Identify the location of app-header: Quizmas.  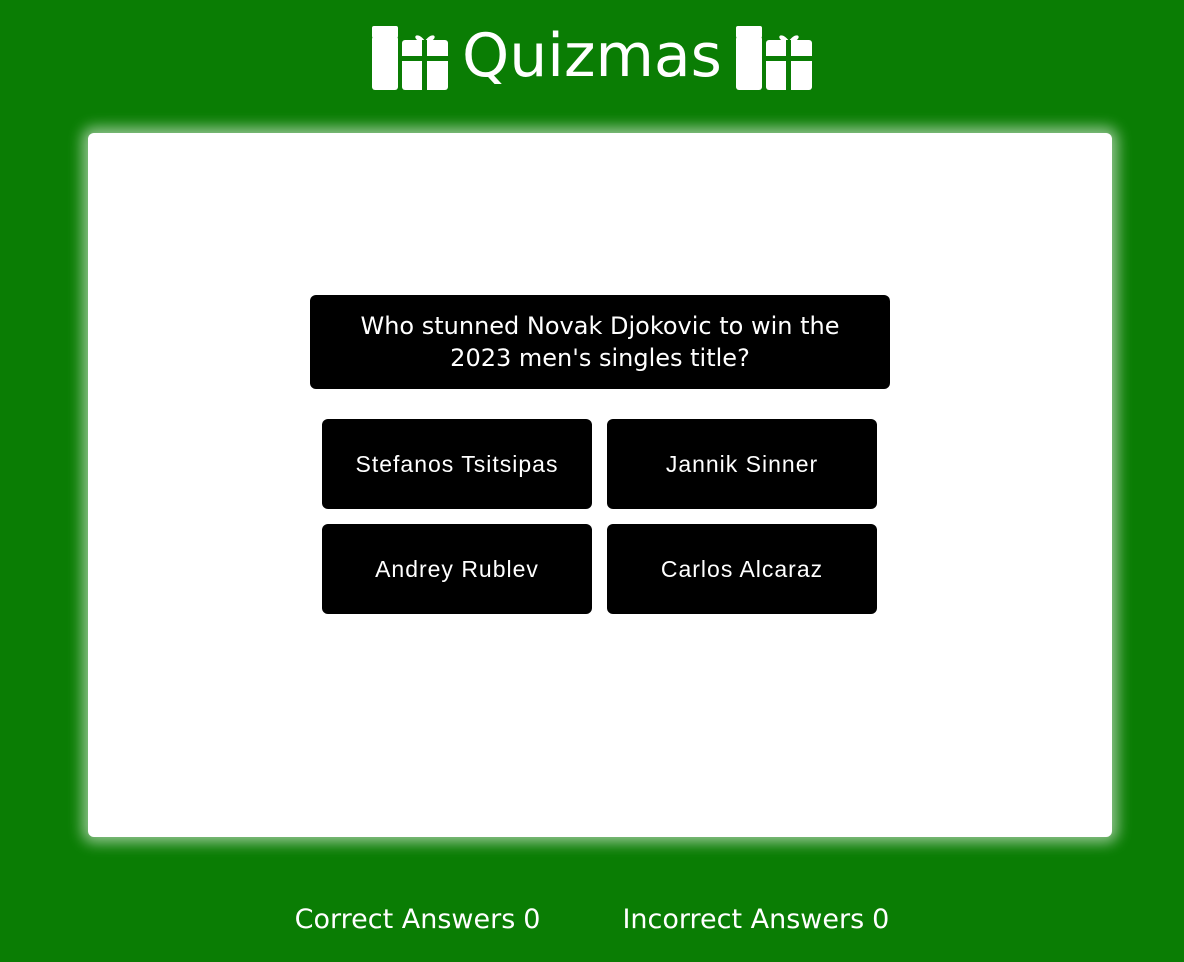
(592, 58).